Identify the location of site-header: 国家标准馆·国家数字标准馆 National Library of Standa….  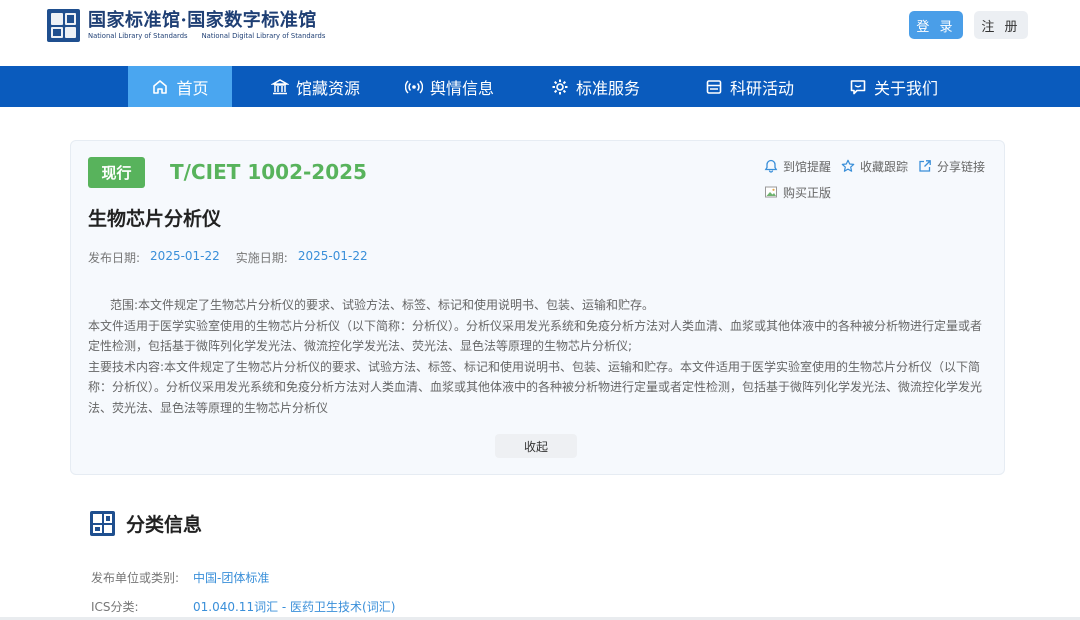
(540, 33).